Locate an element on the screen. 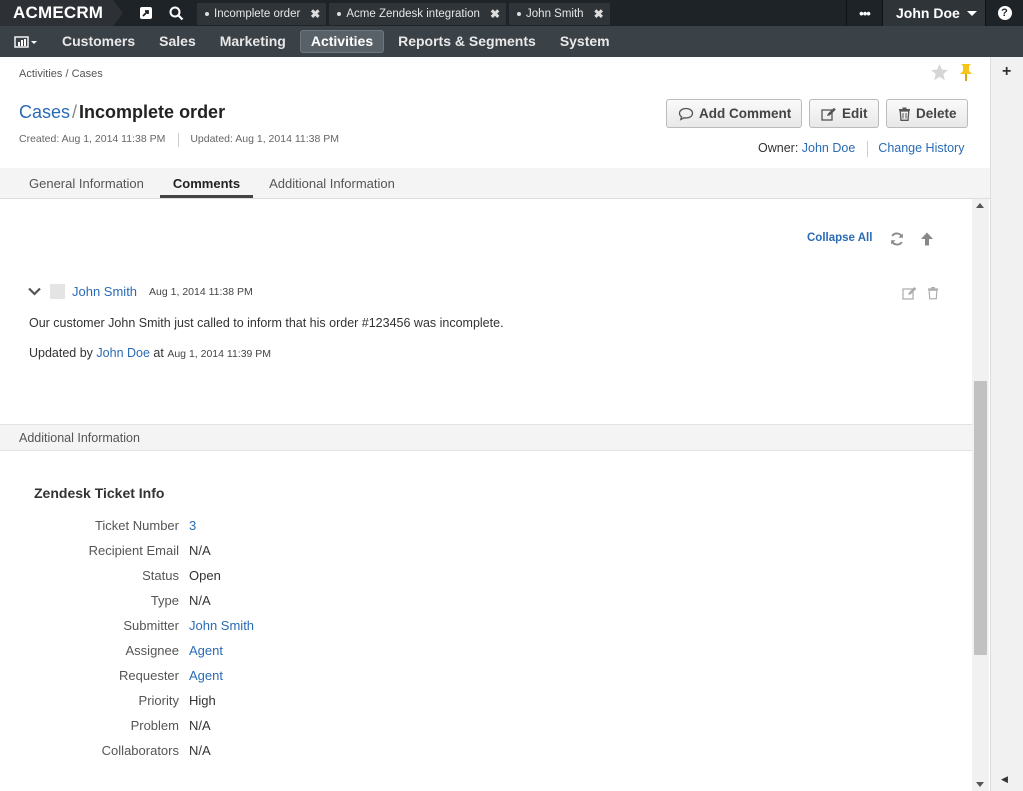 The width and height of the screenshot is (1023, 791). delete-comment-icon is located at coordinates (933, 295).